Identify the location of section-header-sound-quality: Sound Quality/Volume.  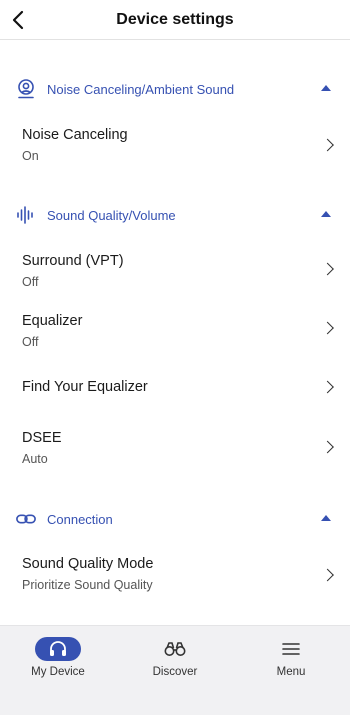
(175, 215).